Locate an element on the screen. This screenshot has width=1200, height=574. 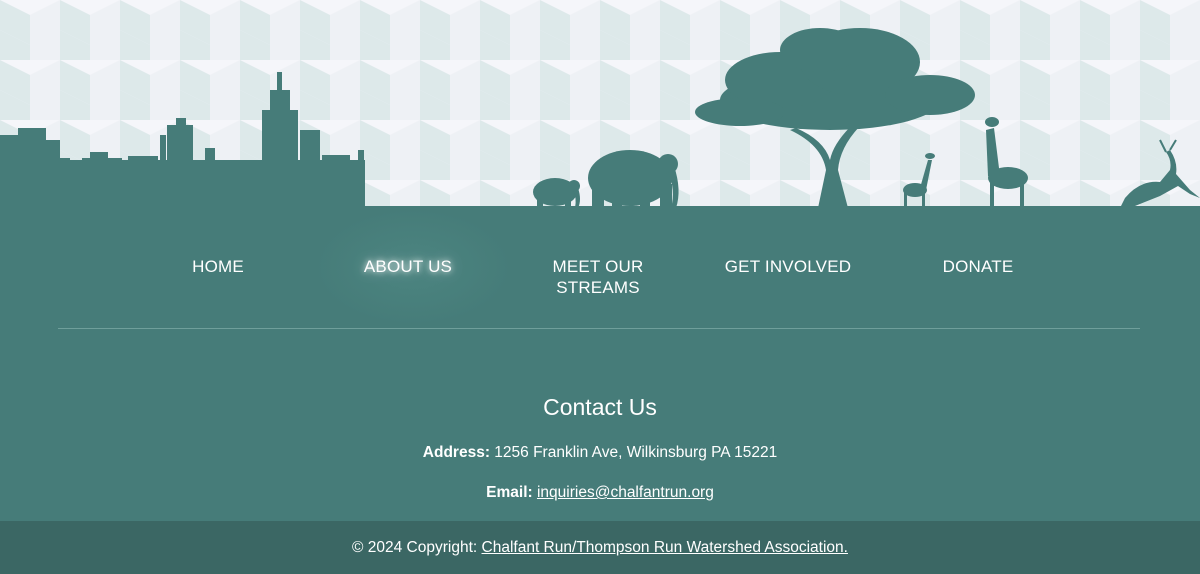
contact-section: Contact Us is located at coordinates (600, 400).